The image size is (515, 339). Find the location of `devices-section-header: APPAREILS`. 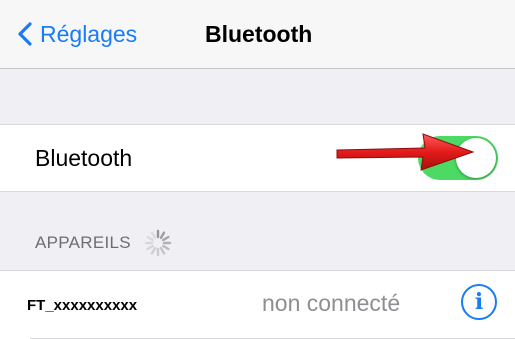

devices-section-header: APPAREILS is located at coordinates (104, 243).